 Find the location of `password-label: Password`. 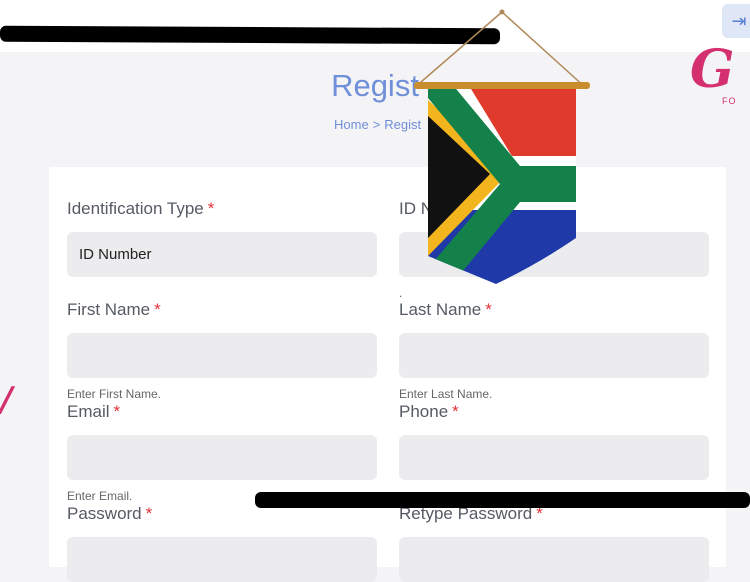

password-label: Password is located at coordinates (104, 513).